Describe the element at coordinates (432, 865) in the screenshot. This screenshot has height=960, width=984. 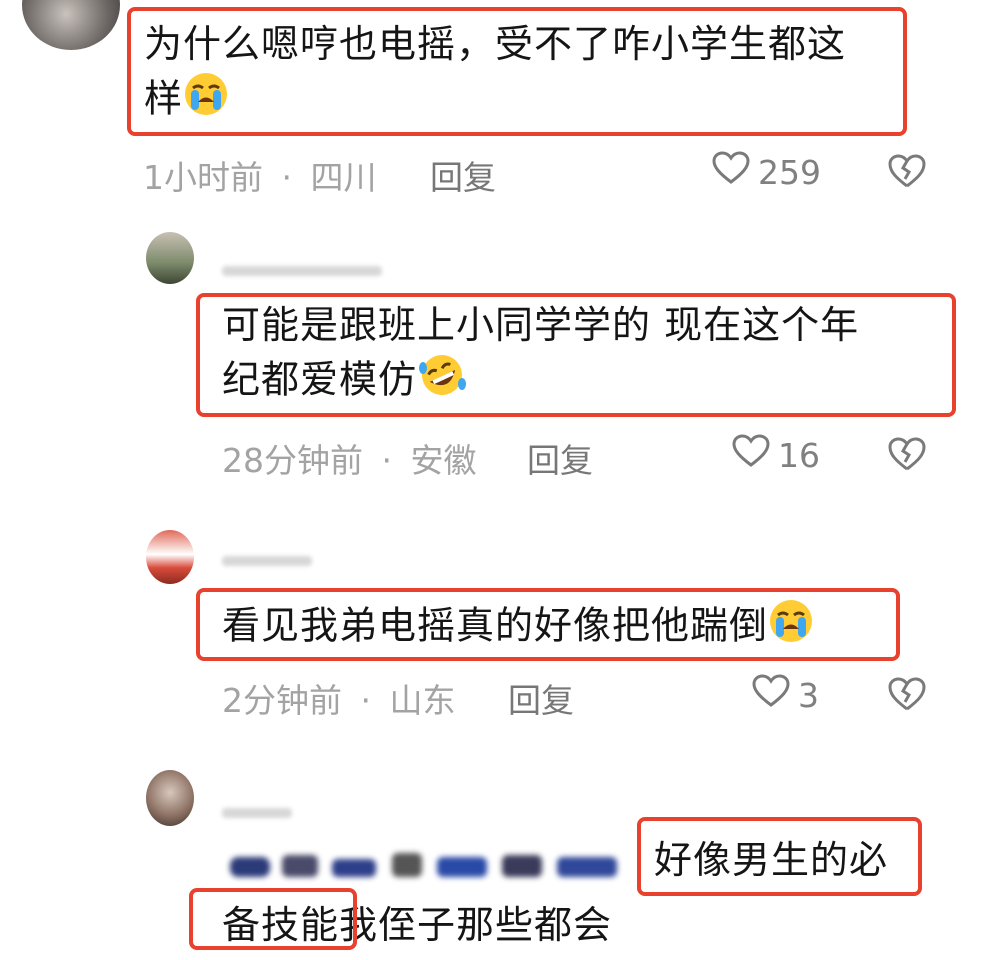
I see `obscured-text` at that location.